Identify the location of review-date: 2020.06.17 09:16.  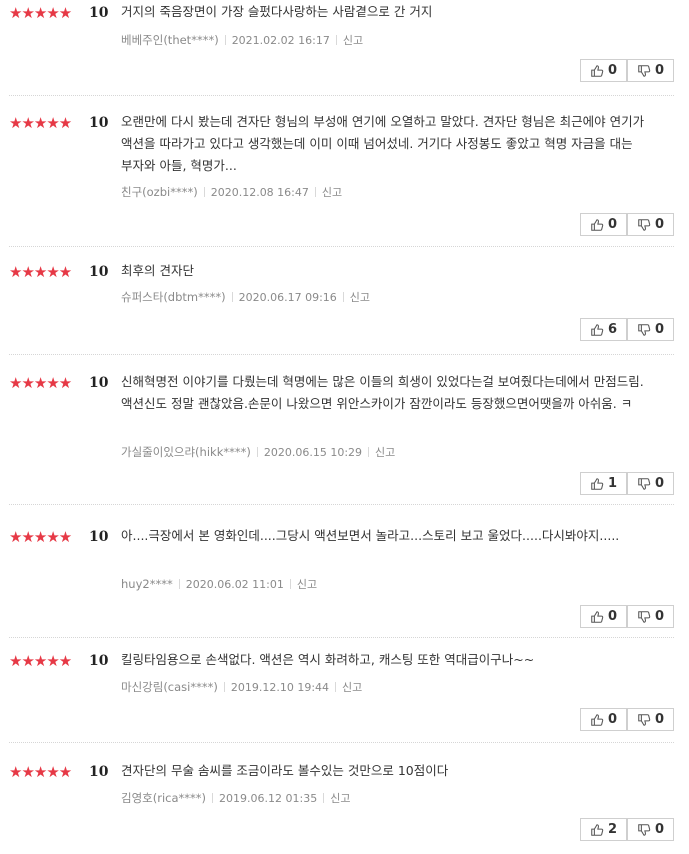
(287, 297).